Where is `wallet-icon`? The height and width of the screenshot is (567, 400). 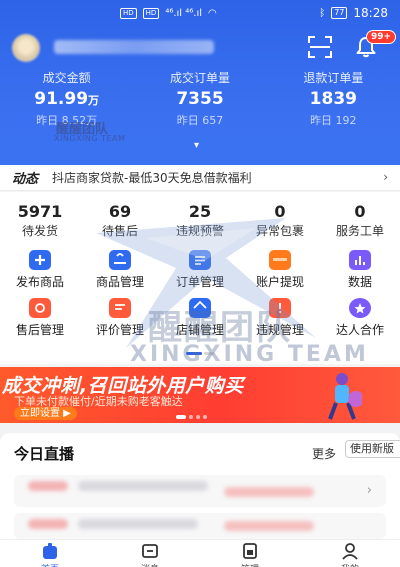
wallet-icon is located at coordinates (280, 260).